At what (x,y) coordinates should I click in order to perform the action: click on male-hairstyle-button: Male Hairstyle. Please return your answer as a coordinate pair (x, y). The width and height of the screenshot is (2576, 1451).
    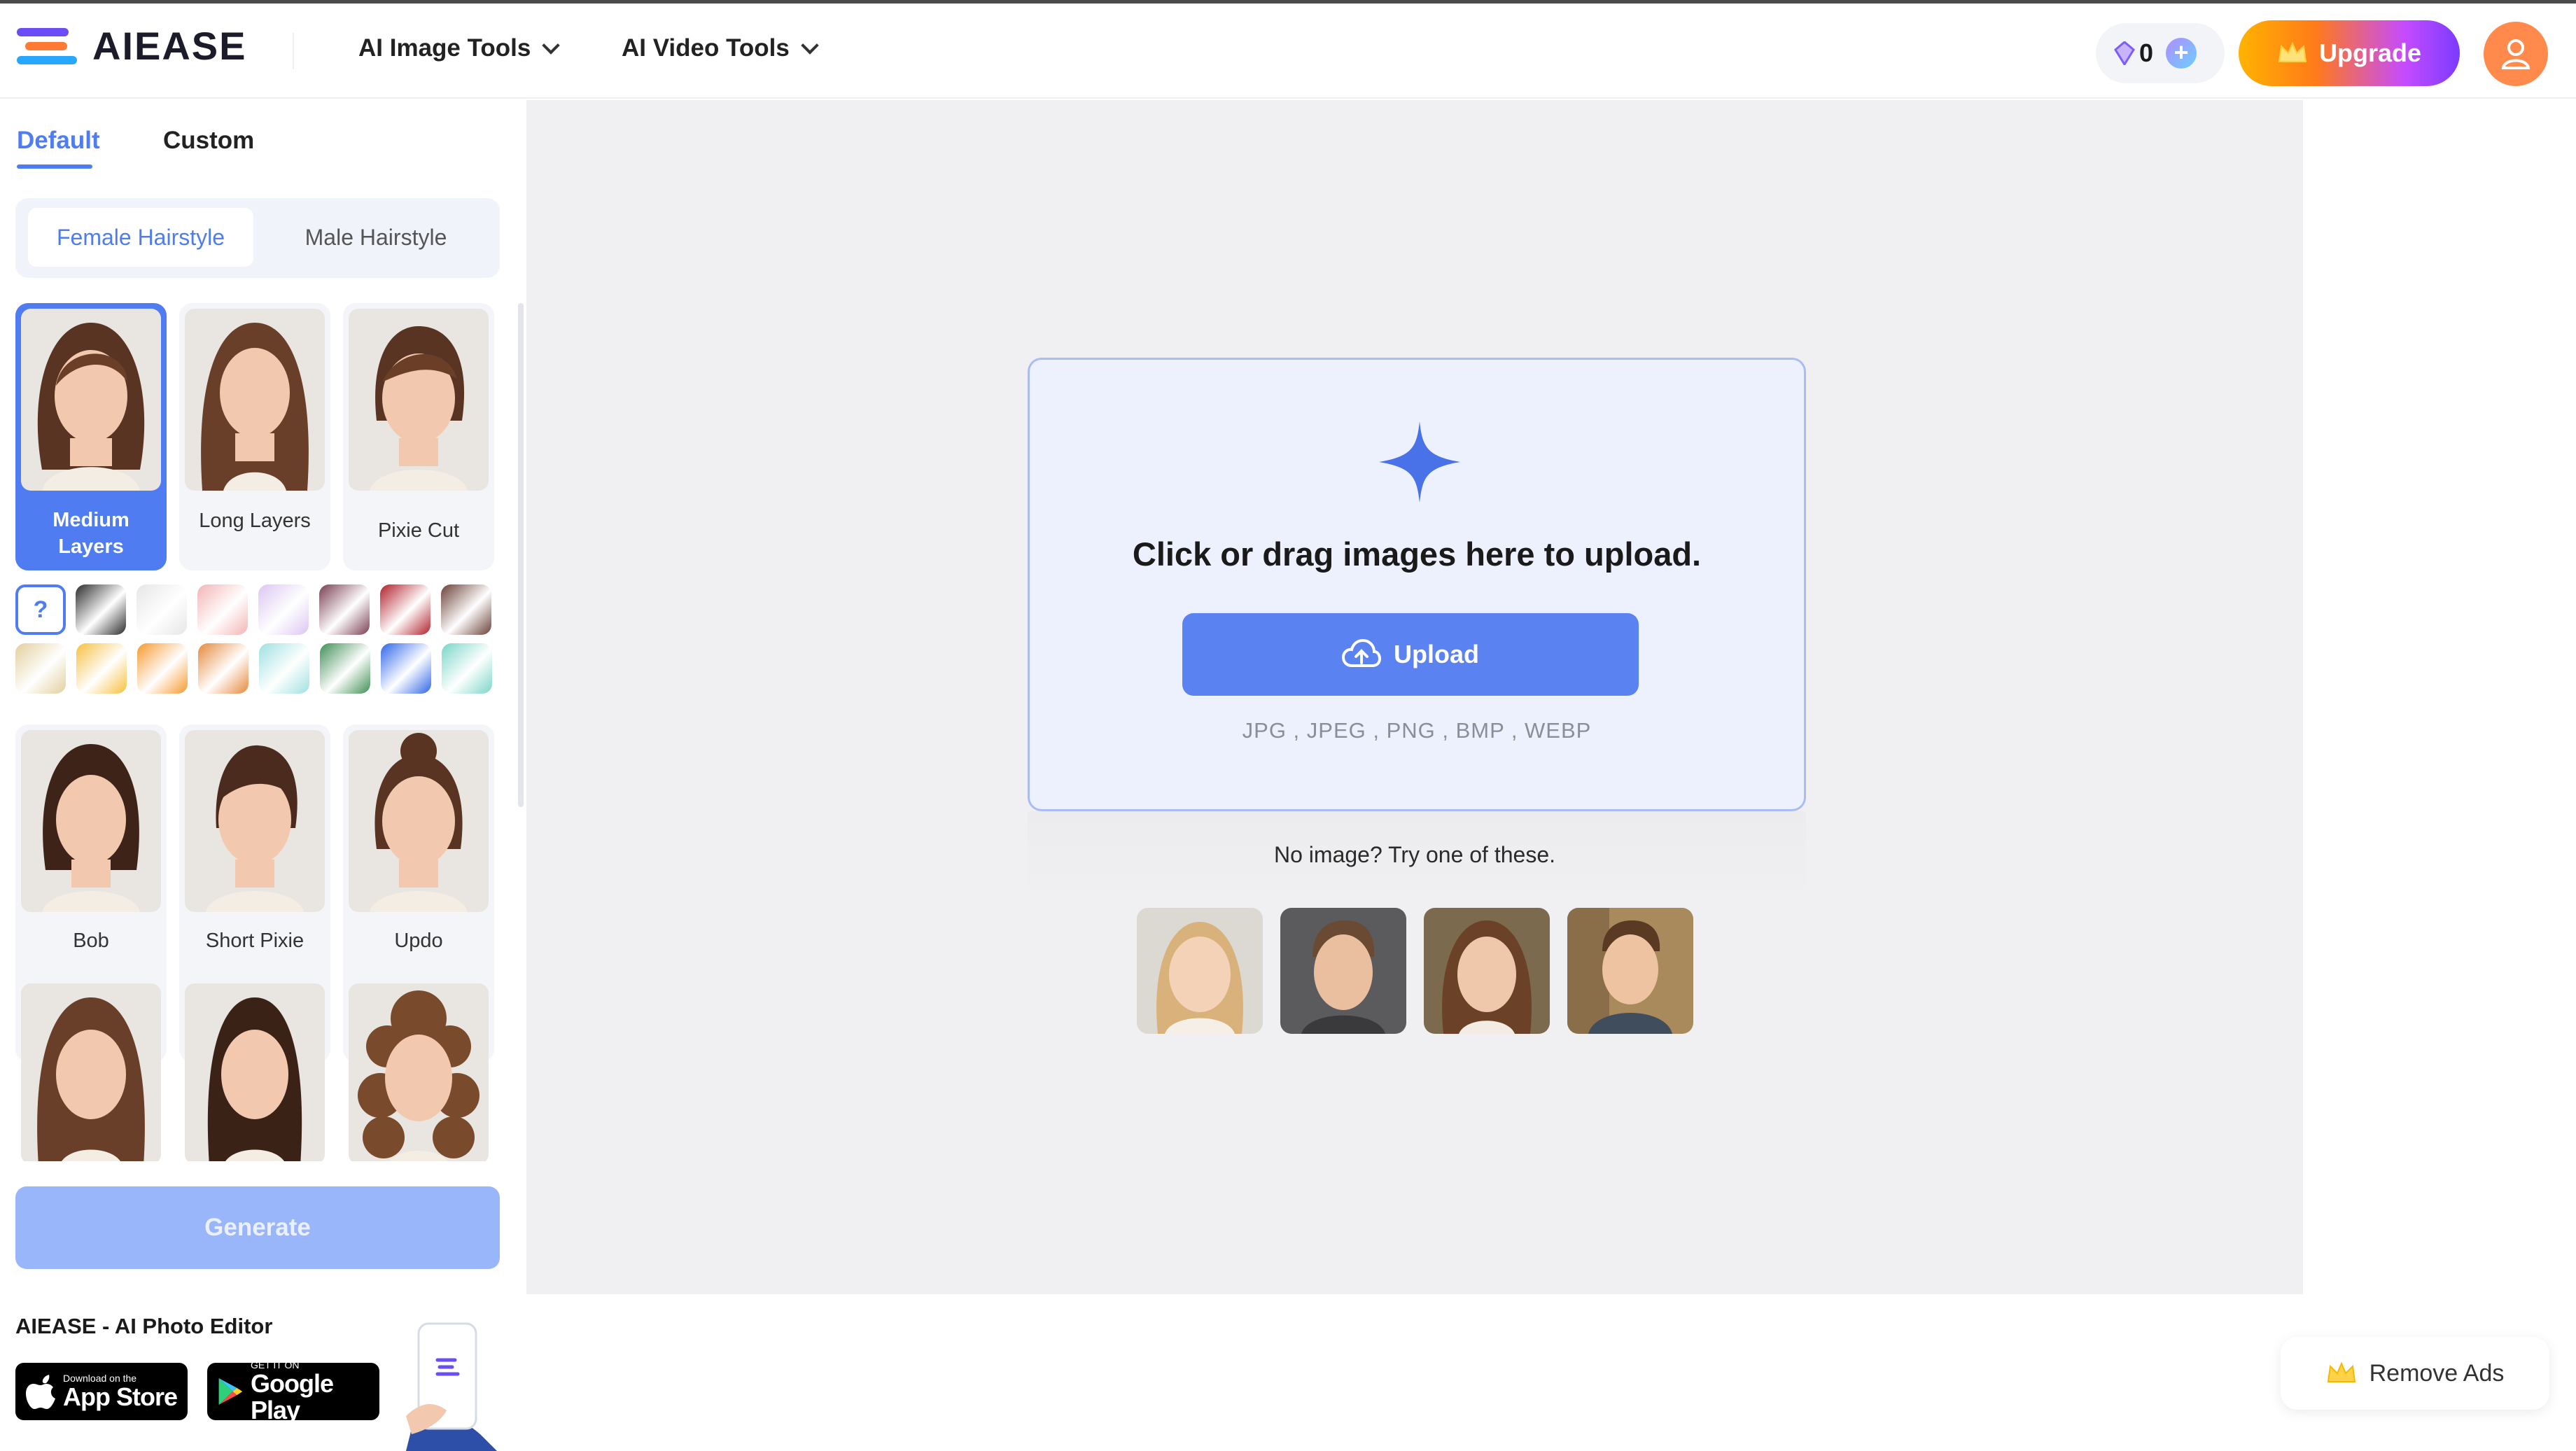
    Looking at the image, I should click on (376, 237).